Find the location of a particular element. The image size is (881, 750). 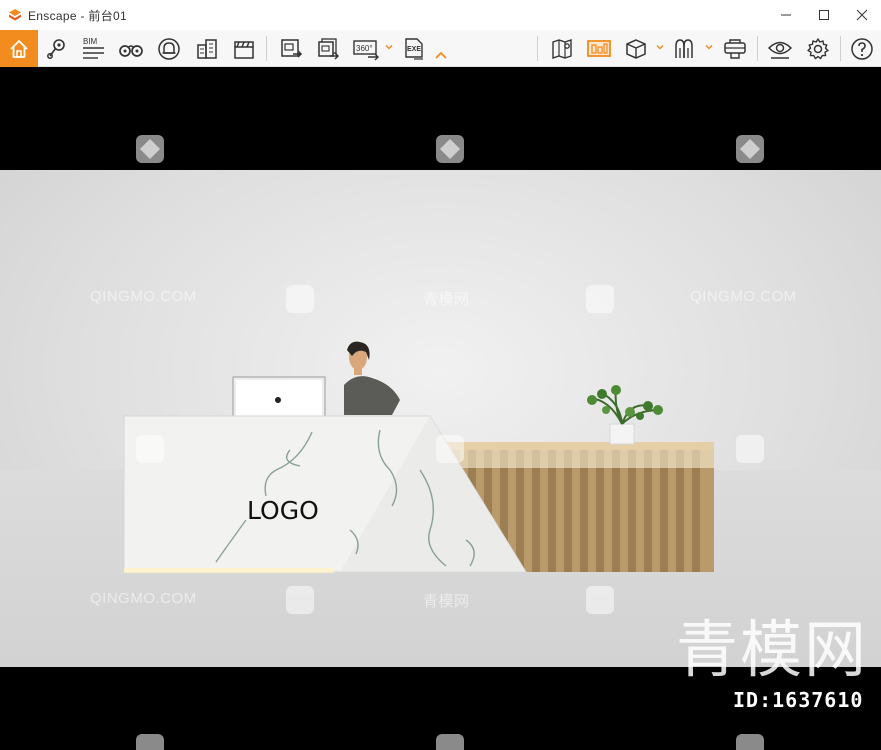

batch-render-button is located at coordinates (328, 48).